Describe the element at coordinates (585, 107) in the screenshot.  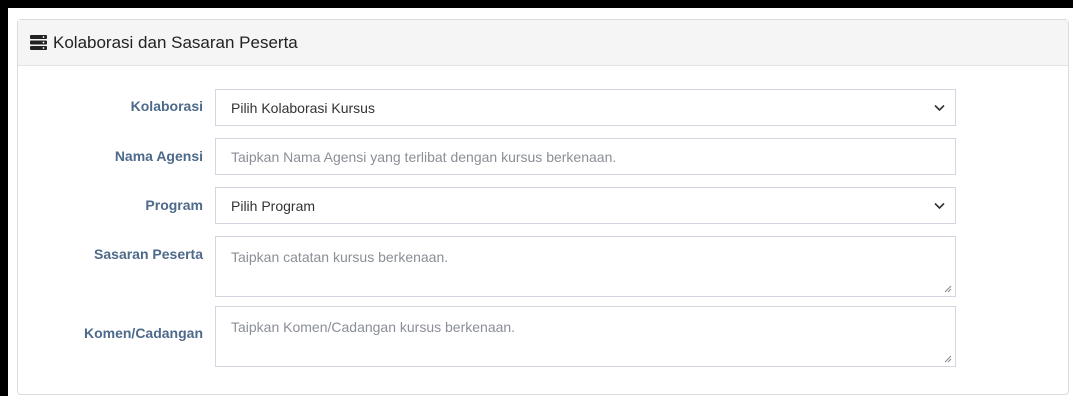
I see `kolaborasi-select: Pilih Kolaborasi Kursus` at that location.